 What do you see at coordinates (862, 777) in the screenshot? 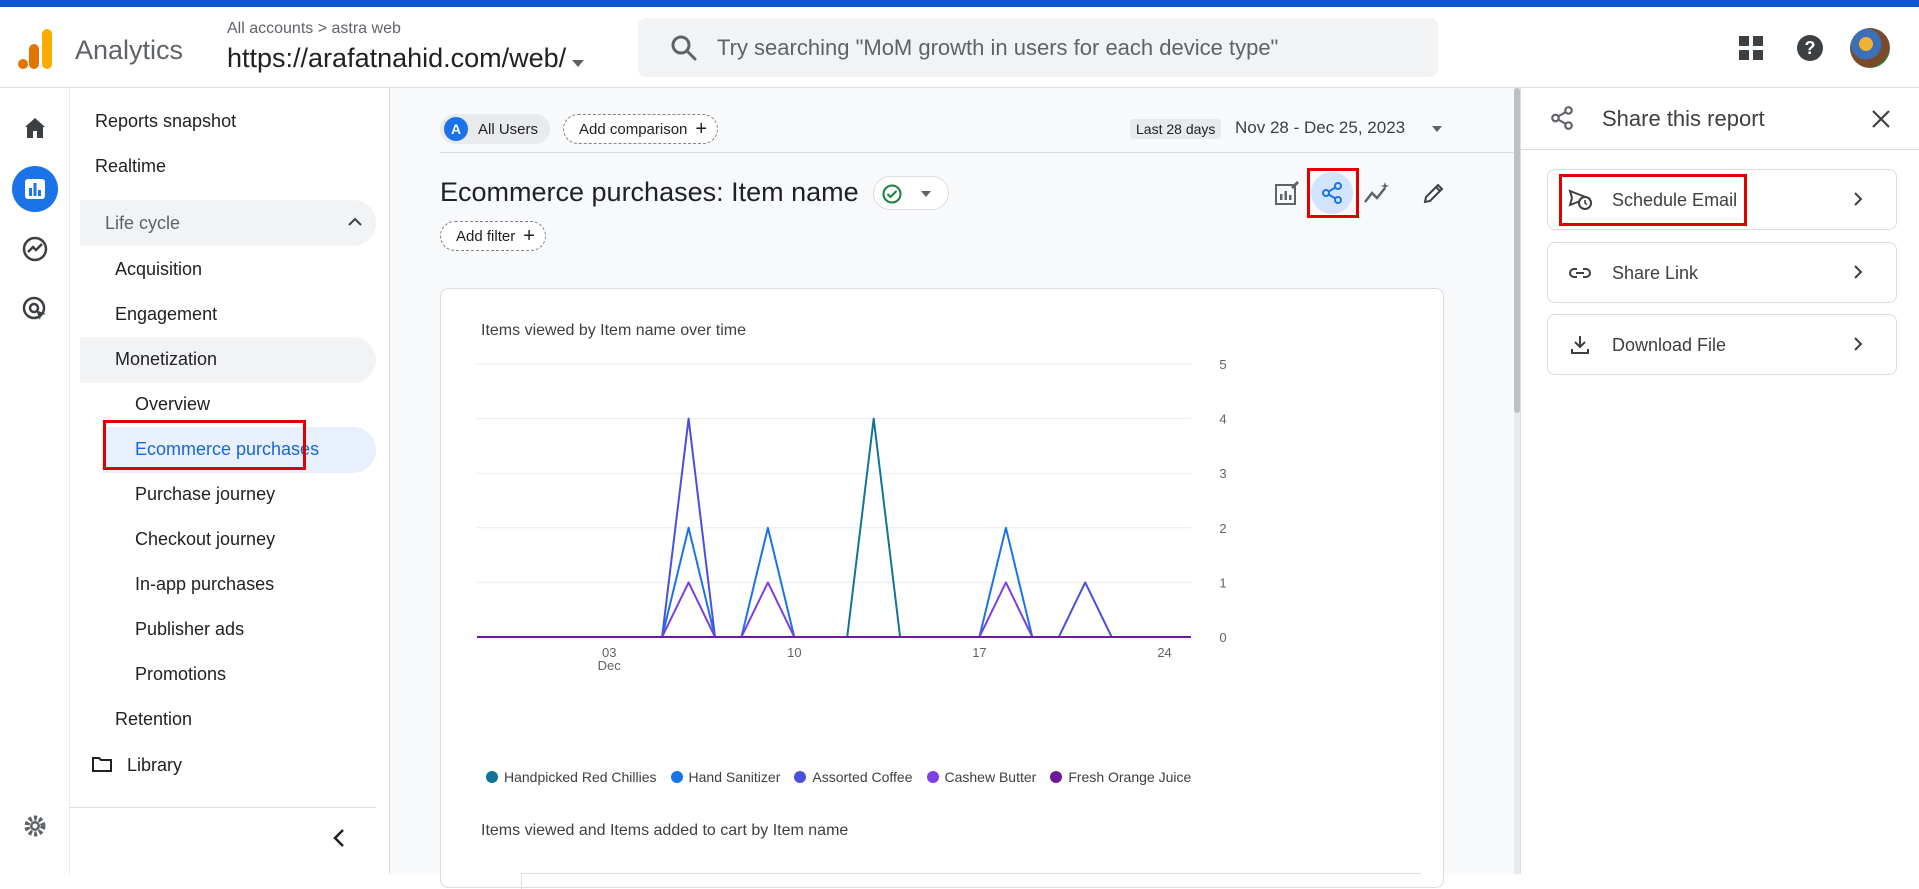
I see `legend-label: Assorted Coffee` at bounding box center [862, 777].